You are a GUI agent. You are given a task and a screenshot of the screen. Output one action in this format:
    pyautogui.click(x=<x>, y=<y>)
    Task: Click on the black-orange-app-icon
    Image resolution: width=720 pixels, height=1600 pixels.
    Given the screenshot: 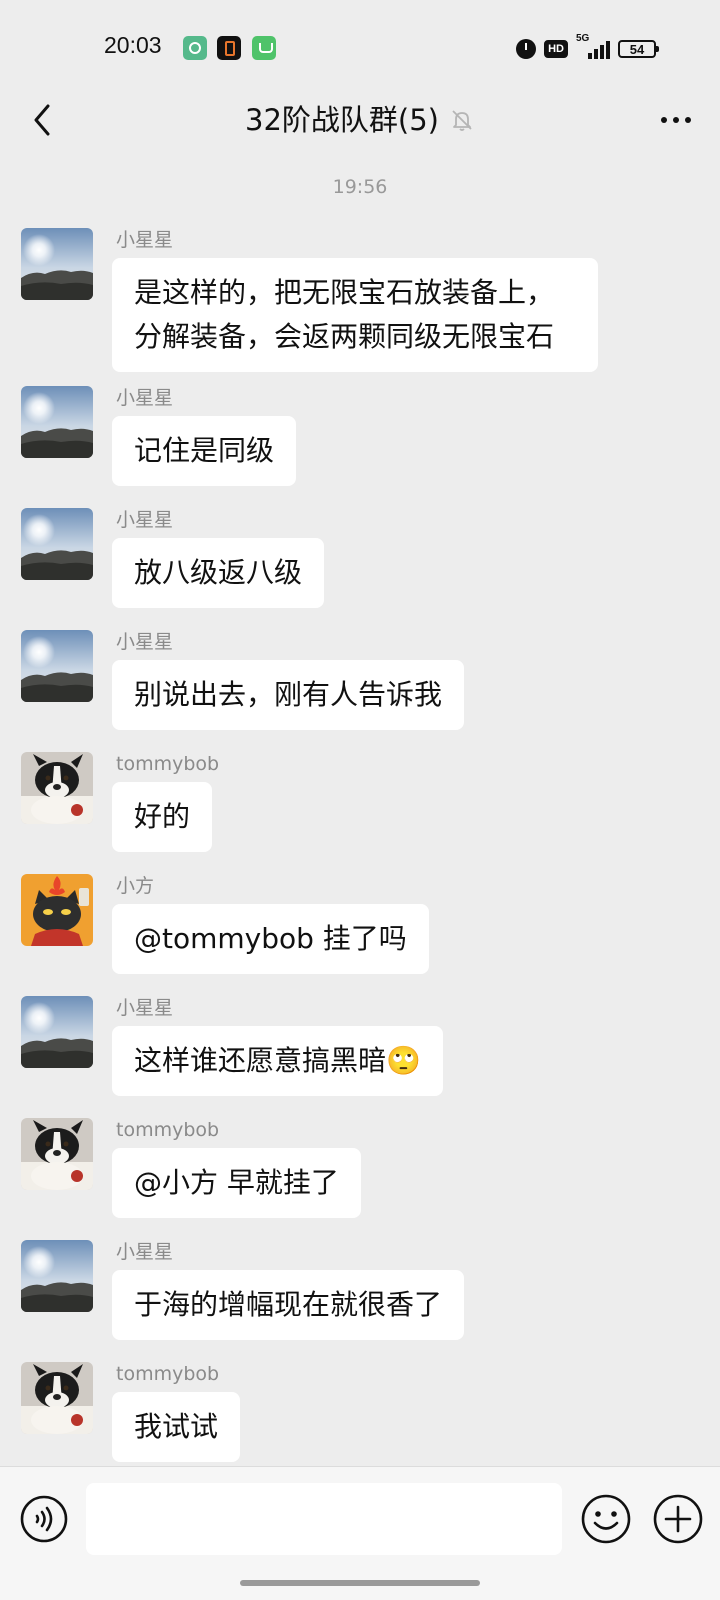 What is the action you would take?
    pyautogui.click(x=229, y=48)
    